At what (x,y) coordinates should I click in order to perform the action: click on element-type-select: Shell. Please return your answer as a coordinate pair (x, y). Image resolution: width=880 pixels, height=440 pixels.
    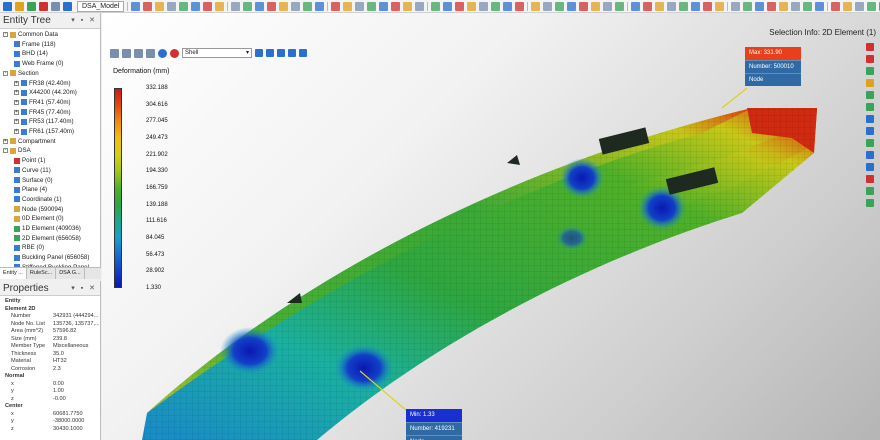
    Looking at the image, I should click on (217, 53).